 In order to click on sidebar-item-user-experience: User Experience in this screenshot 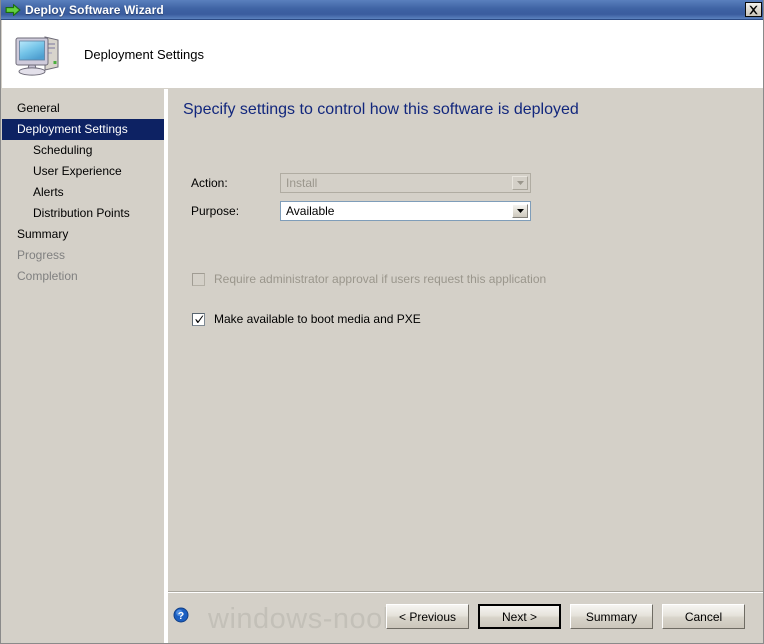, I will do `click(83, 171)`.